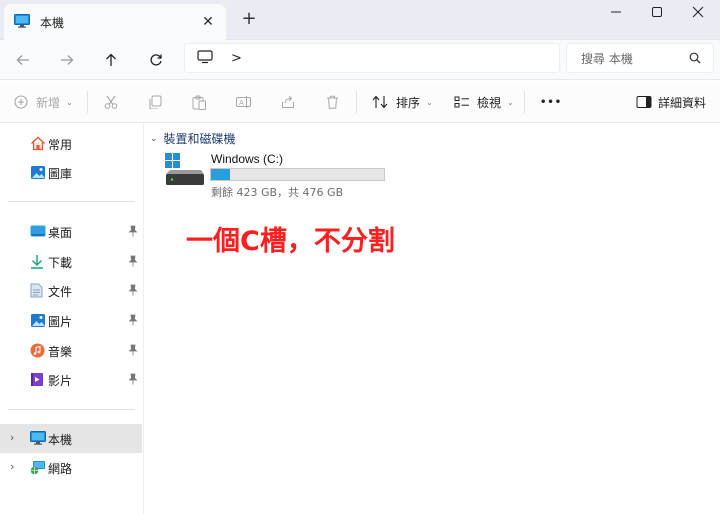  I want to click on copy-icon, so click(155, 102).